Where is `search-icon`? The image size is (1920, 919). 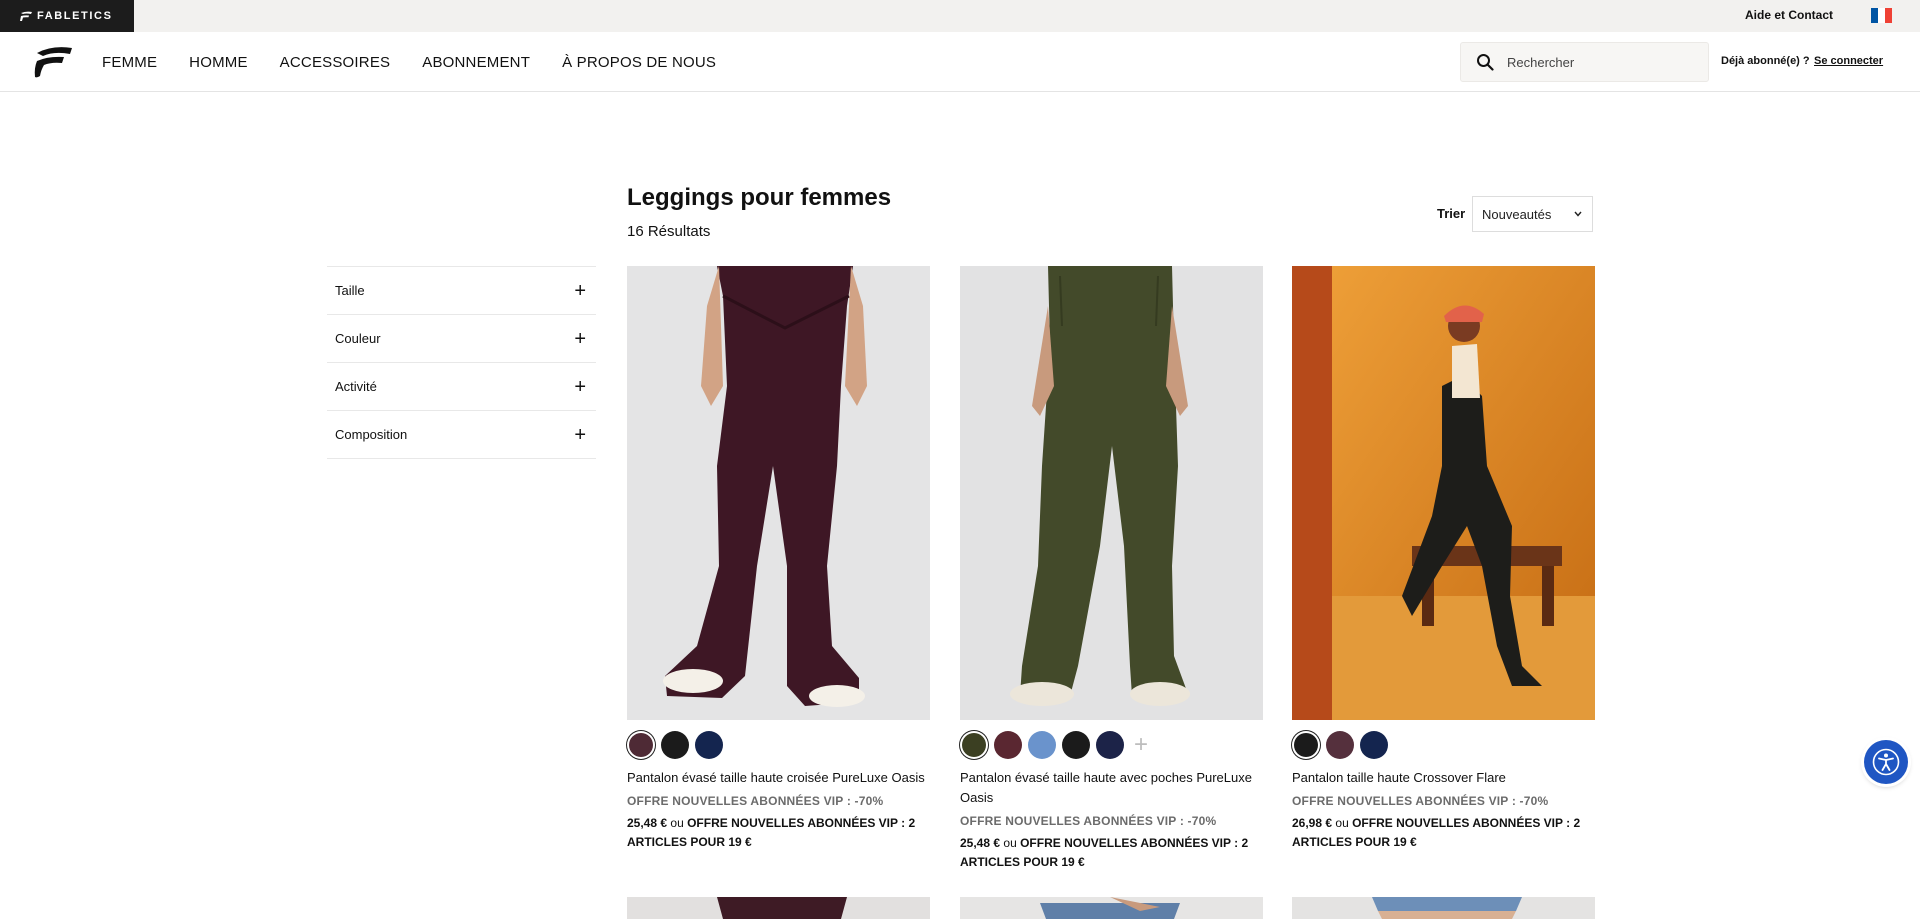
search-icon is located at coordinates (1485, 62).